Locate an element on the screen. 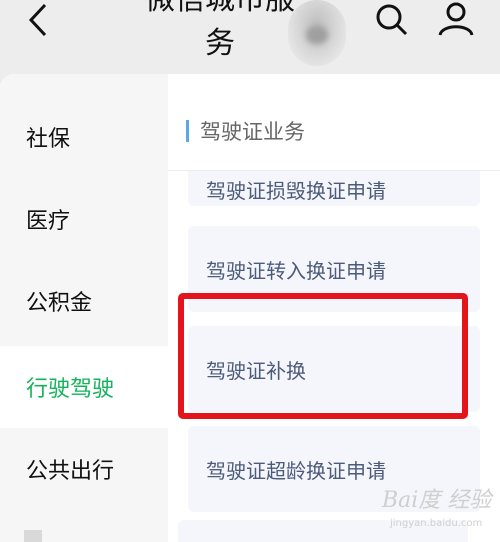 The height and width of the screenshot is (542, 500). sidebar-item-label: 公积金 is located at coordinates (59, 303).